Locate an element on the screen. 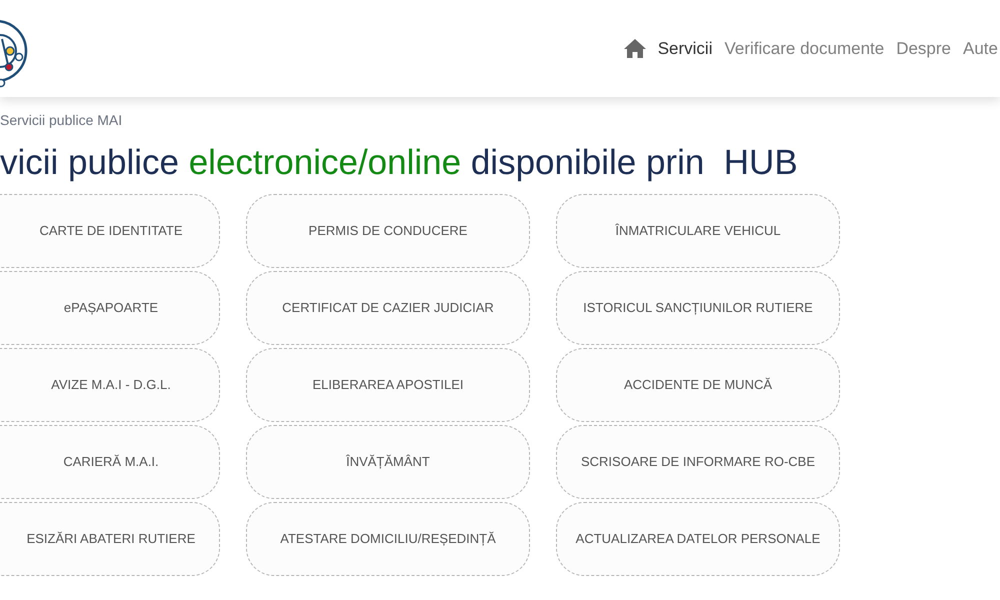  nav-link: Despre is located at coordinates (924, 49).